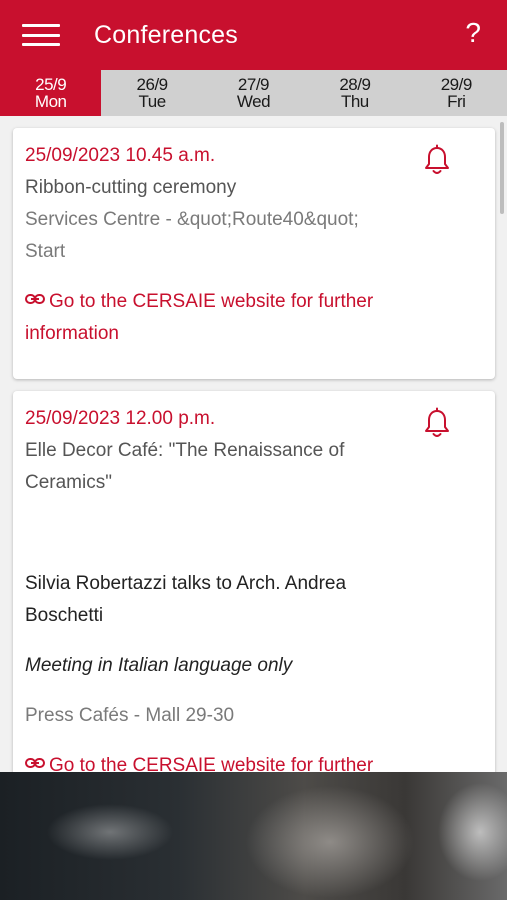 This screenshot has width=507, height=900. Describe the element at coordinates (120, 418) in the screenshot. I see `event-datetime: 25/09/2023 12.00 p.m.` at that location.